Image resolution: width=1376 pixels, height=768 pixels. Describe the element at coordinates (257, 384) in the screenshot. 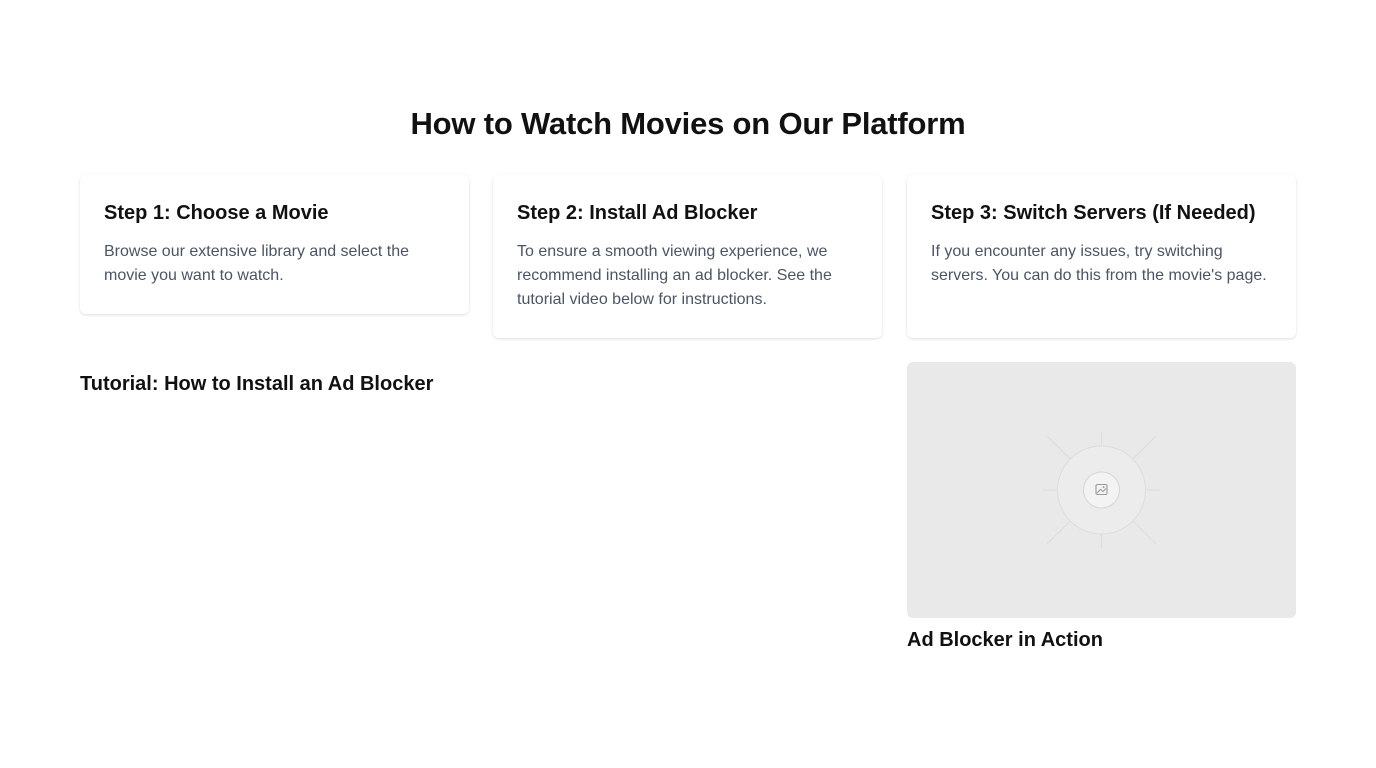

I see `tutorial-title: Tutorial: How to Install an Ad Blocker` at that location.